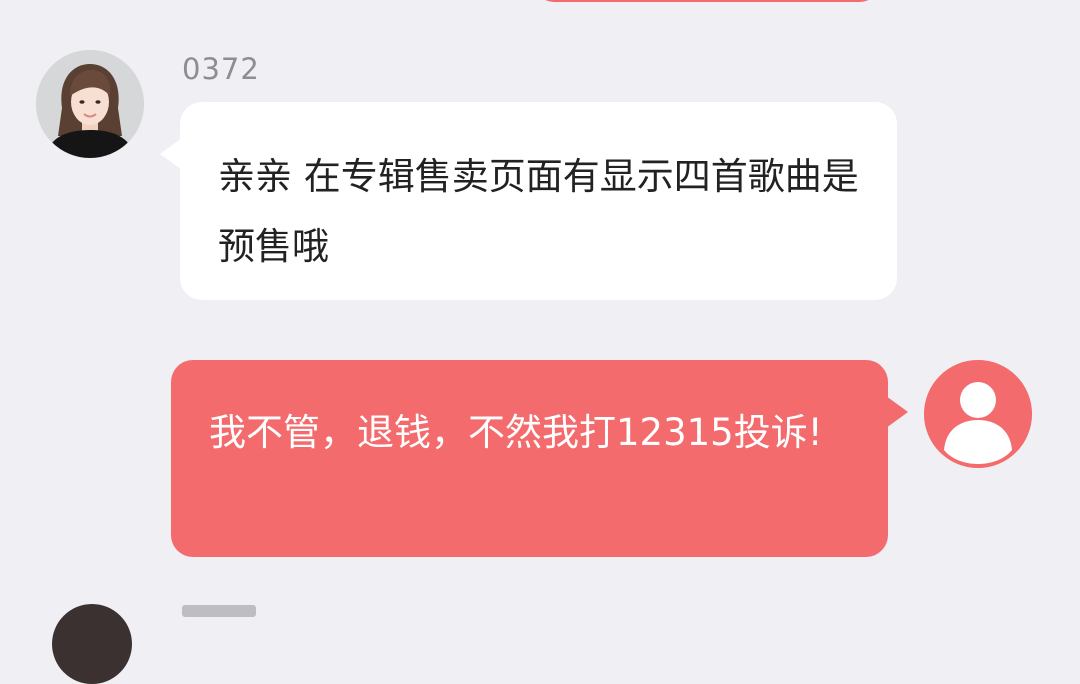  I want to click on next-sender-name, so click(222, 610).